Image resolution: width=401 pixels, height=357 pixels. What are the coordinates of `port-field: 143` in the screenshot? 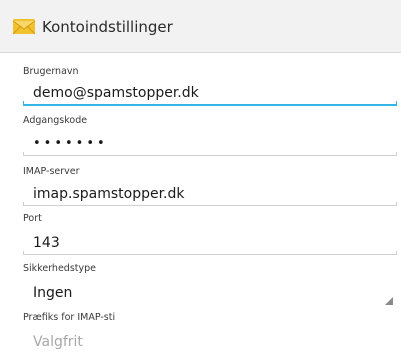 It's located at (210, 244).